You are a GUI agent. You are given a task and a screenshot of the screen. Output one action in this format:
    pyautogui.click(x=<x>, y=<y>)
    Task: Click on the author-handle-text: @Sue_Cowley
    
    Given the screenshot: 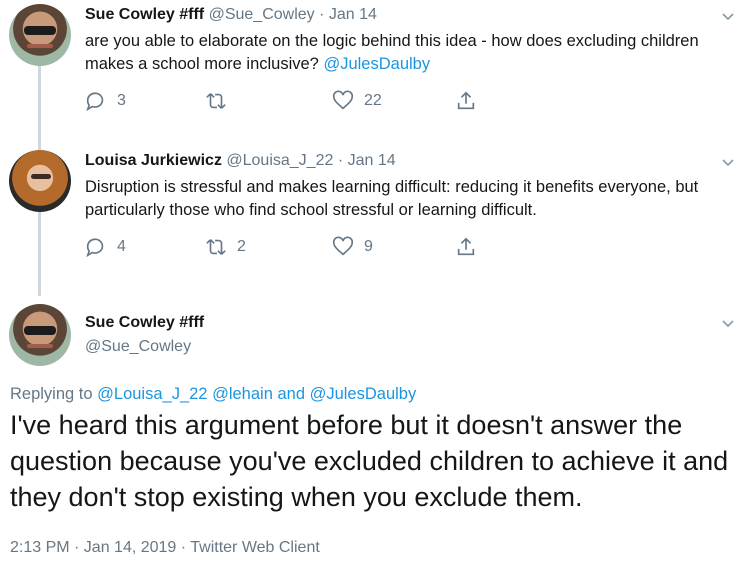 What is the action you would take?
    pyautogui.click(x=138, y=346)
    